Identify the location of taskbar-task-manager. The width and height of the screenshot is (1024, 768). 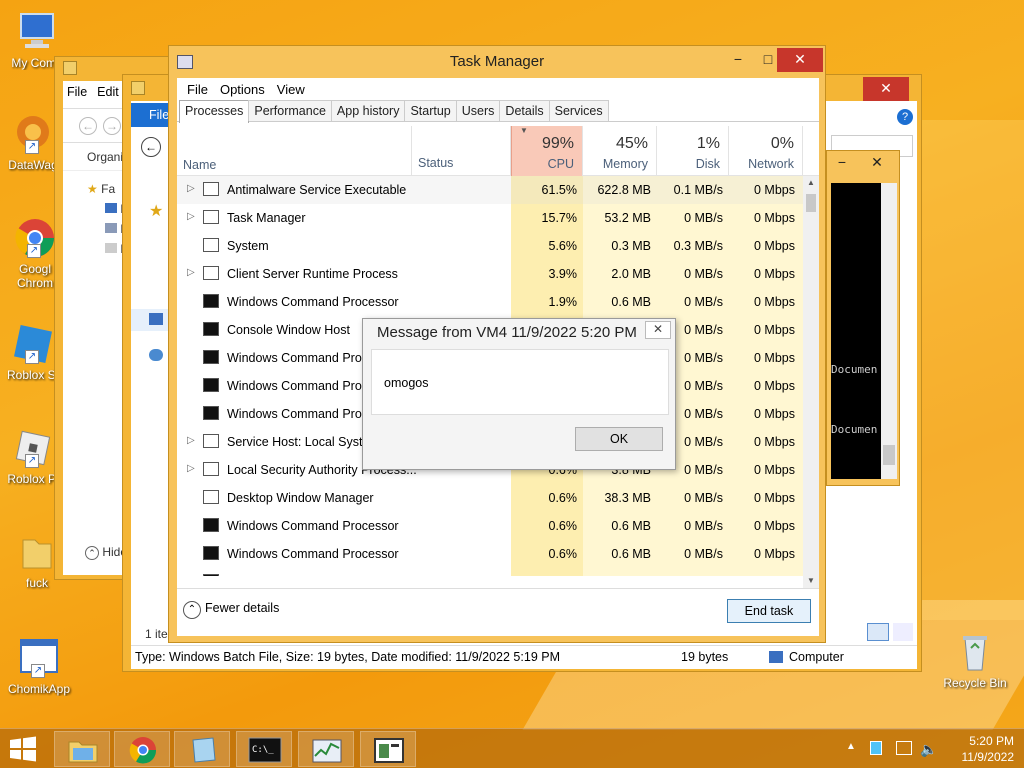
(326, 749).